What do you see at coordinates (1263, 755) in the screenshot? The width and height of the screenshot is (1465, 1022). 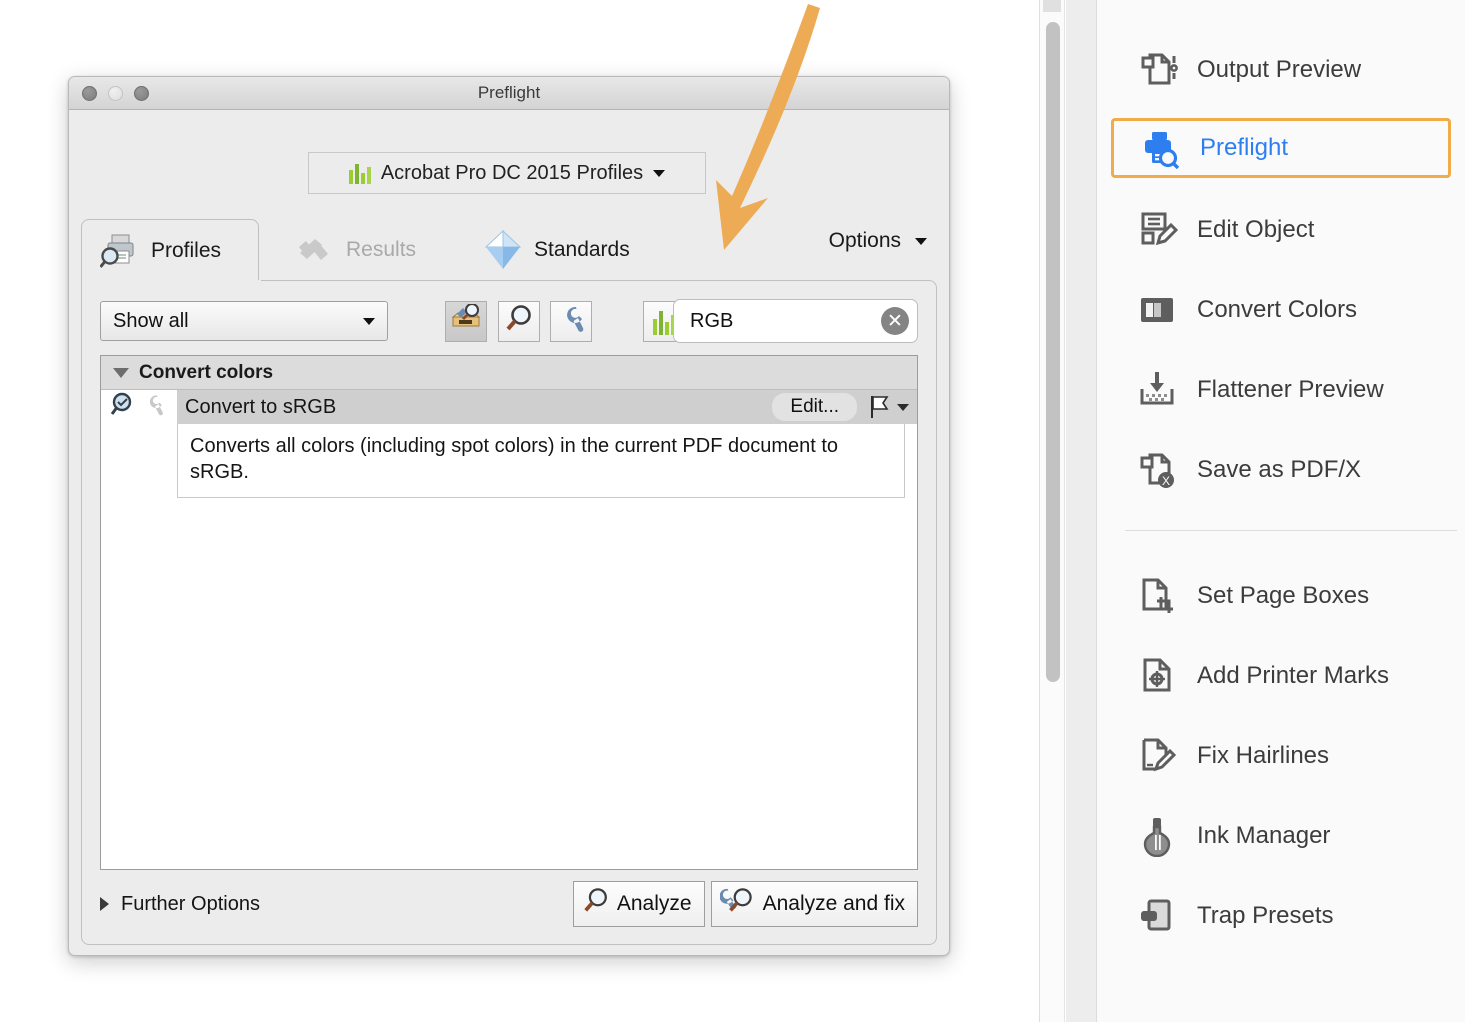 I see `sidebar-item-label: Fix Hairlines` at bounding box center [1263, 755].